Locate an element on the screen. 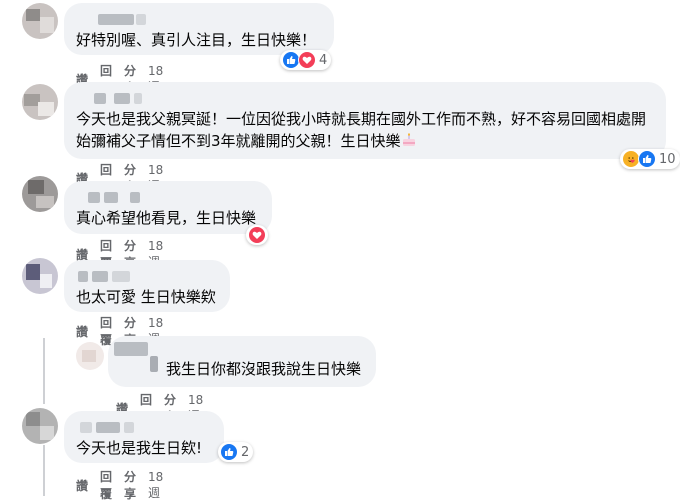 This screenshot has height=502, width=680. reply-action: 回覆 is located at coordinates (106, 485).